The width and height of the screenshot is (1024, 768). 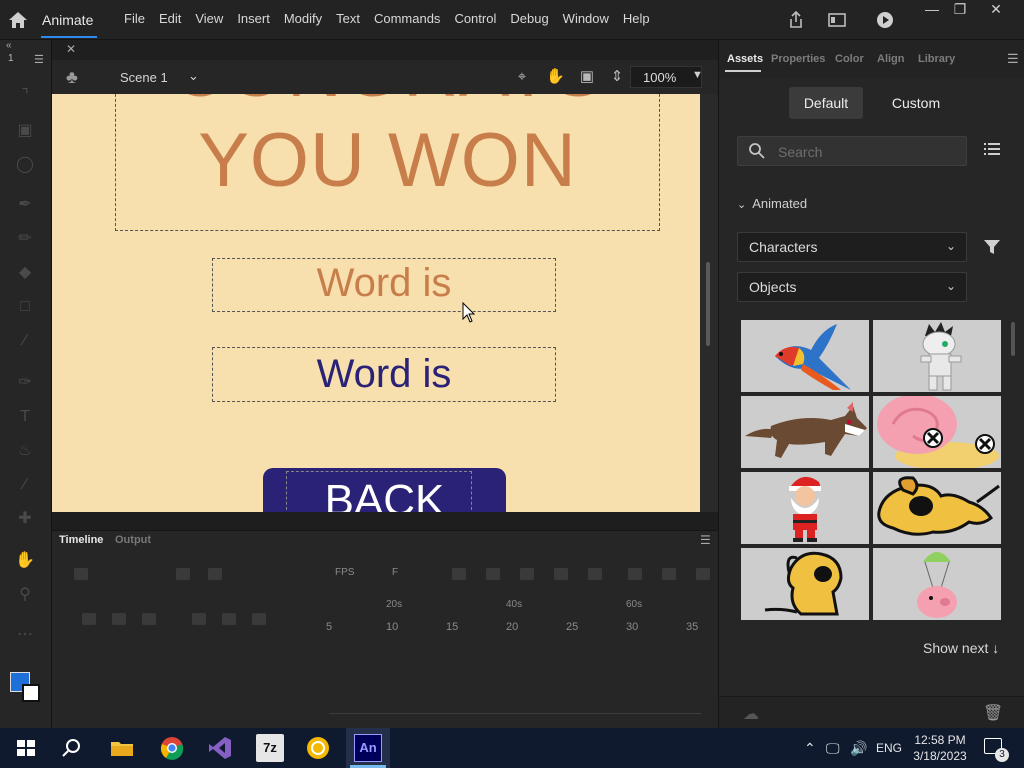 I want to click on eyedropper-tool-icon: ⁄, so click(x=25, y=485).